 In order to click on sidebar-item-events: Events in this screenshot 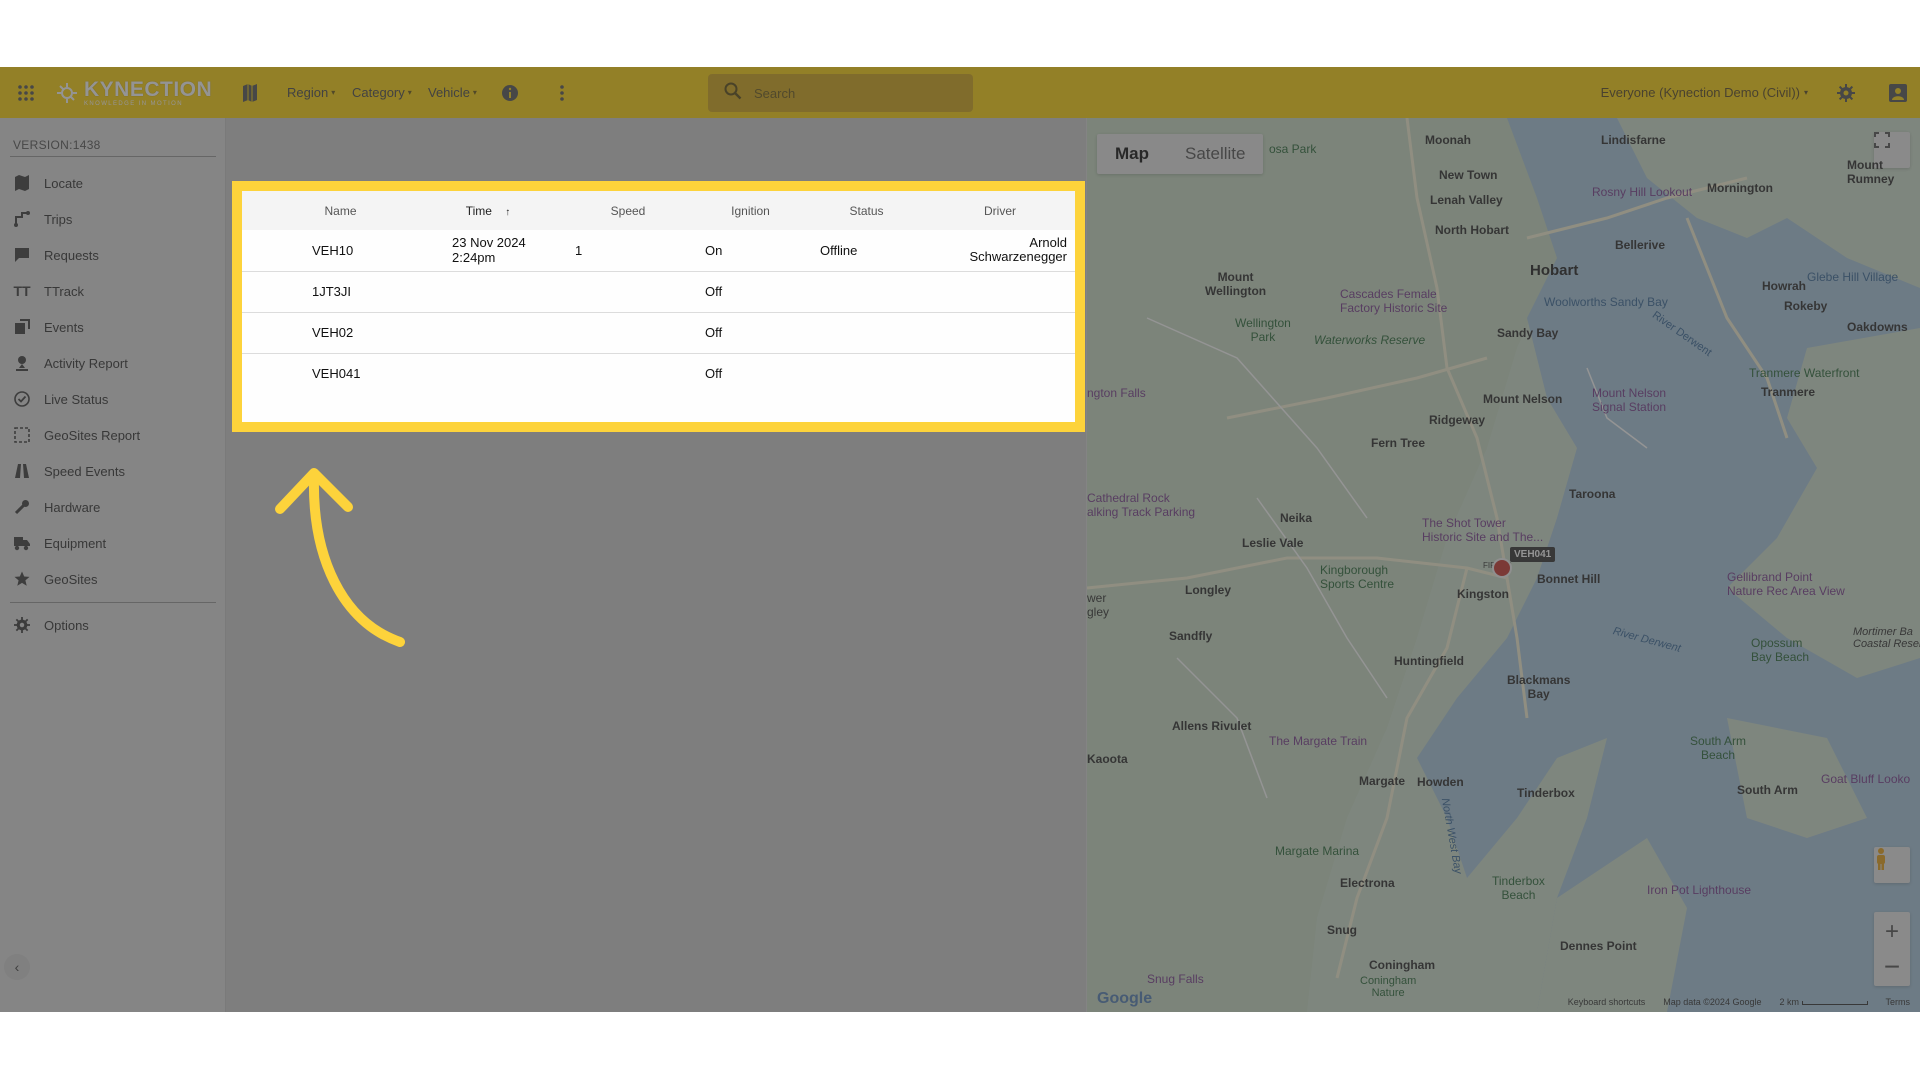, I will do `click(113, 327)`.